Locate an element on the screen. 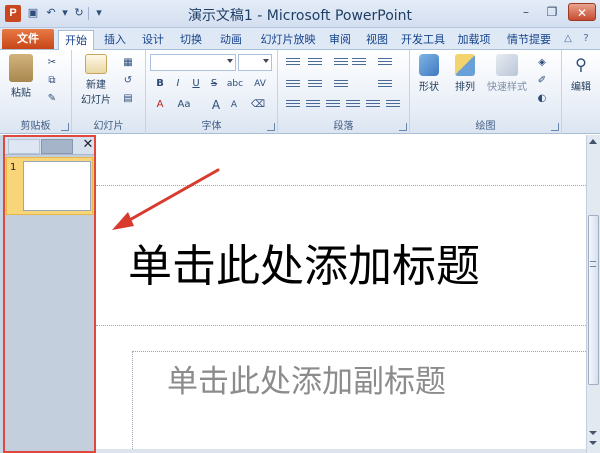 The height and width of the screenshot is (453, 600). annotation-arrow-icon is located at coordinates (166, 199).